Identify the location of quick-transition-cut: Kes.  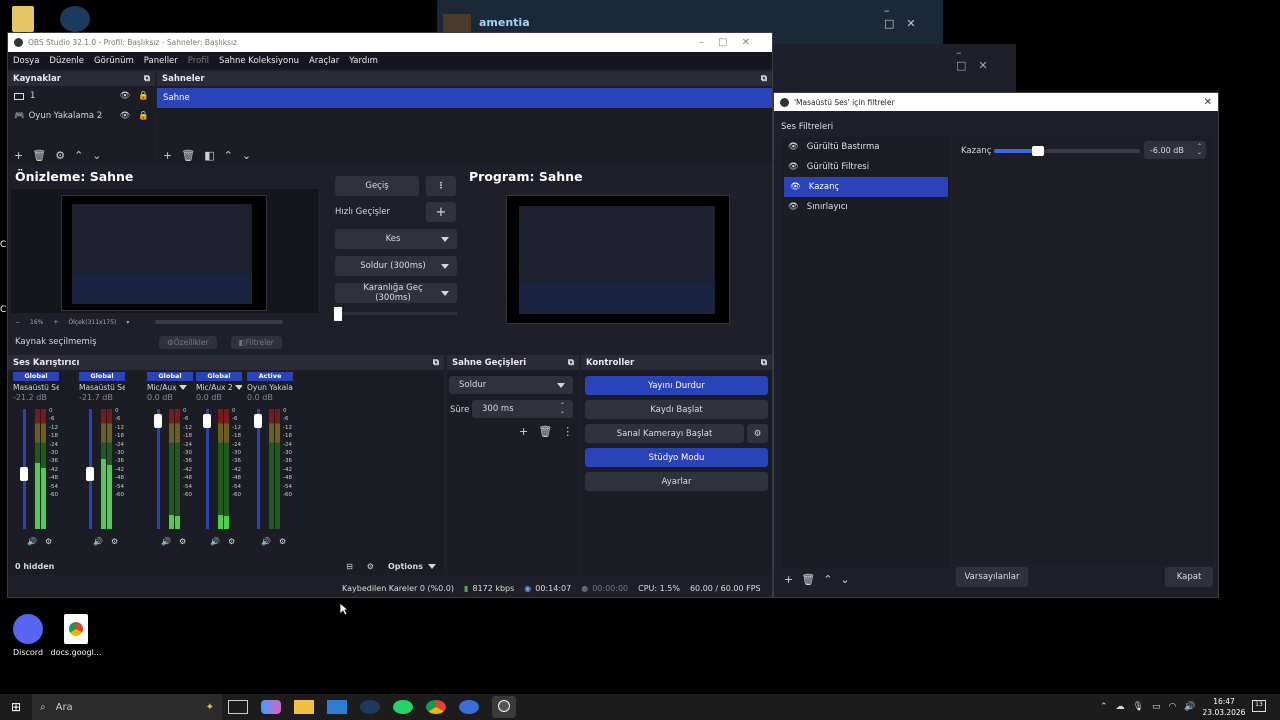
(396, 239).